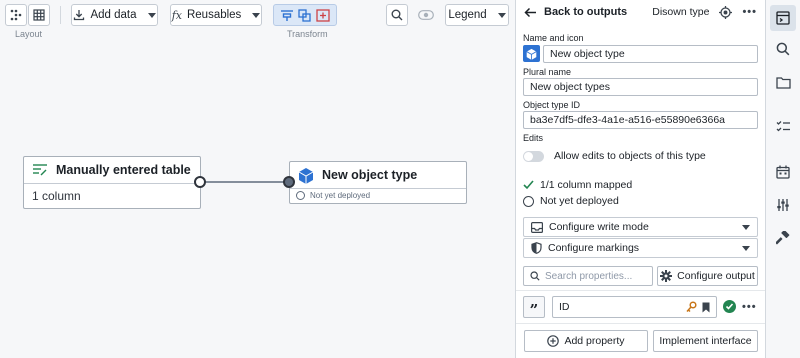 The height and width of the screenshot is (358, 800). I want to click on markings-label: Configure markings, so click(594, 248).